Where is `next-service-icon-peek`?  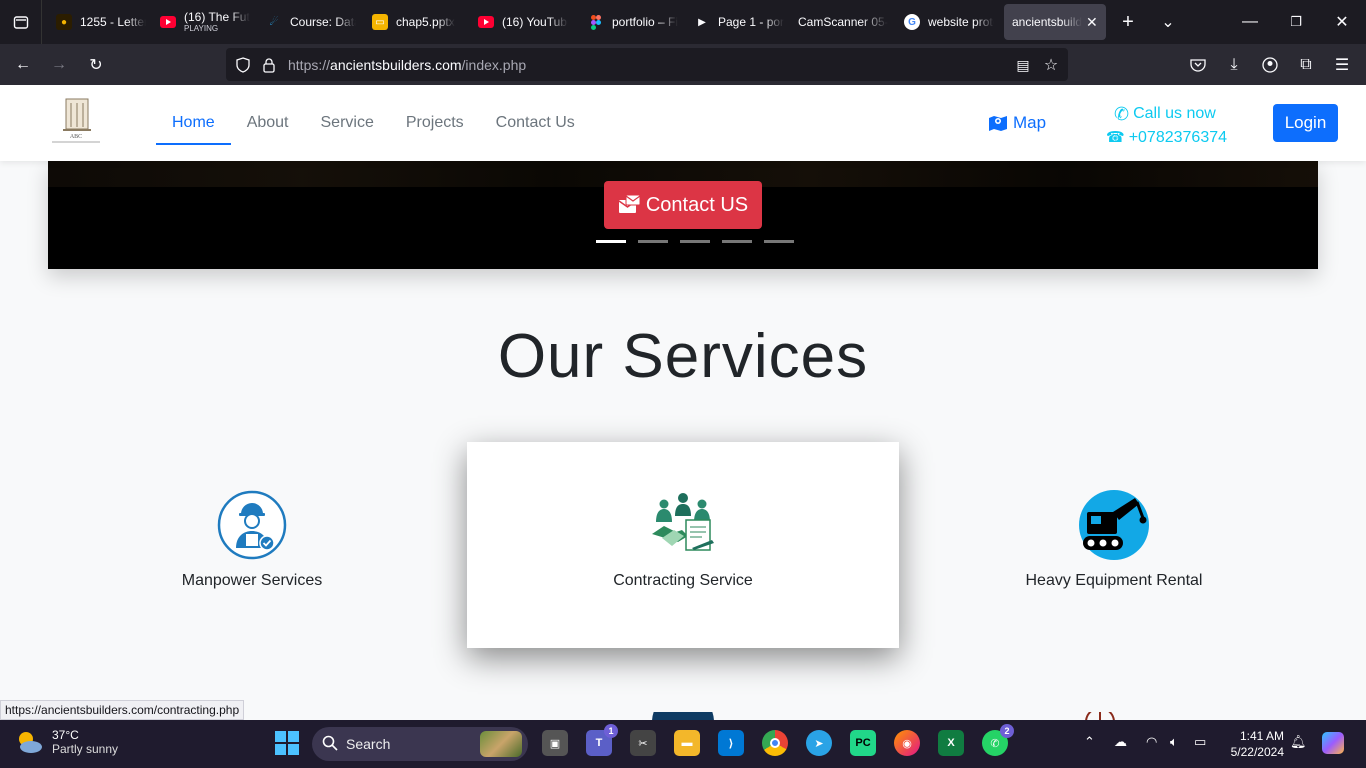
next-service-icon-peek is located at coordinates (683, 716).